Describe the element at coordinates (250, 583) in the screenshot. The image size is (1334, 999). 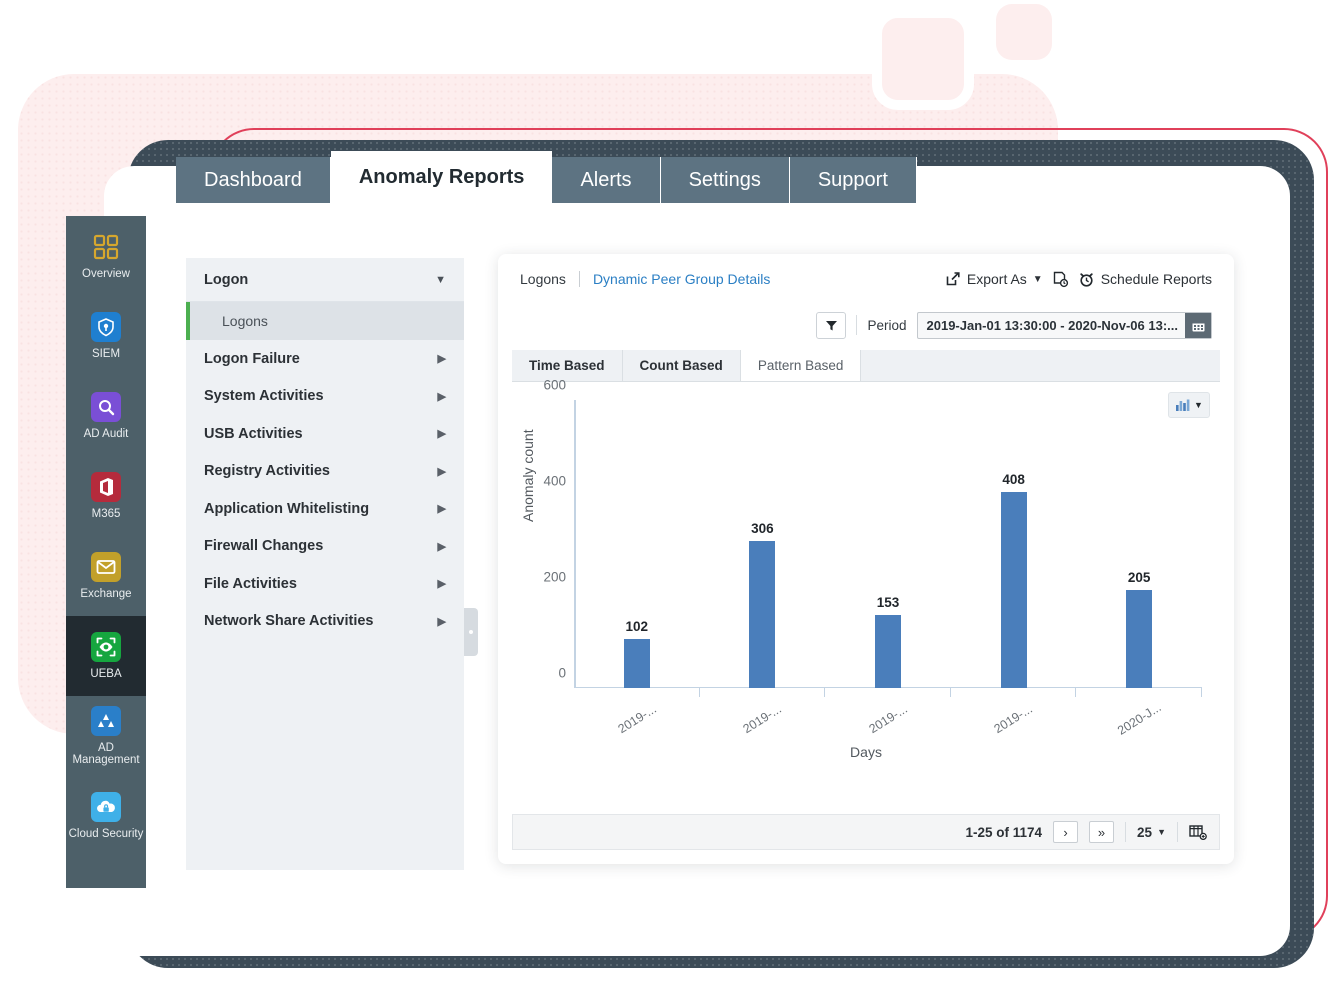
I see `tree-item-file-activities-label: File Activities` at that location.